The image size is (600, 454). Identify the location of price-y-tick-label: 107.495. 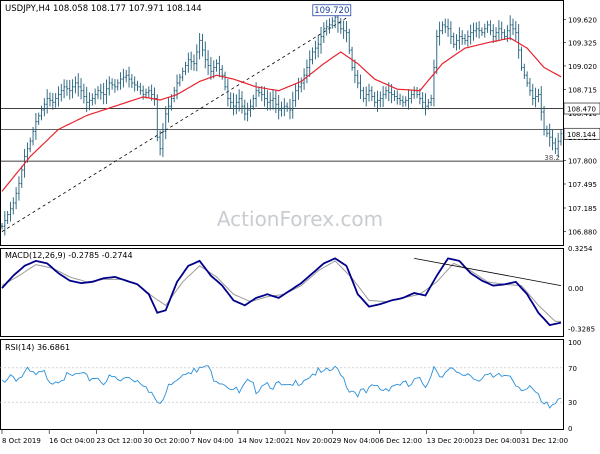
(582, 185).